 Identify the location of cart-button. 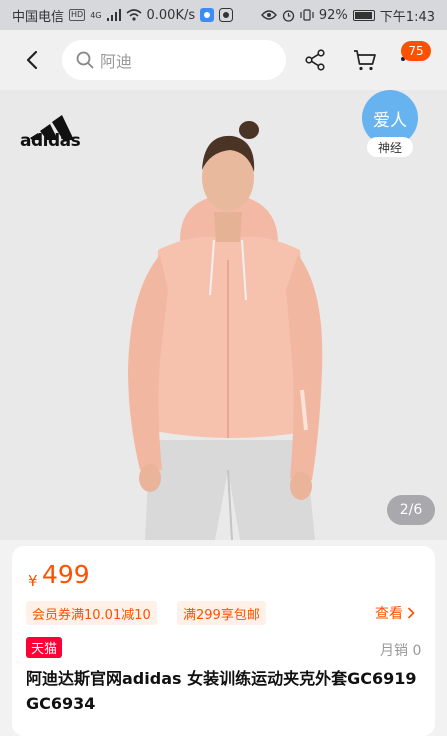
(365, 60).